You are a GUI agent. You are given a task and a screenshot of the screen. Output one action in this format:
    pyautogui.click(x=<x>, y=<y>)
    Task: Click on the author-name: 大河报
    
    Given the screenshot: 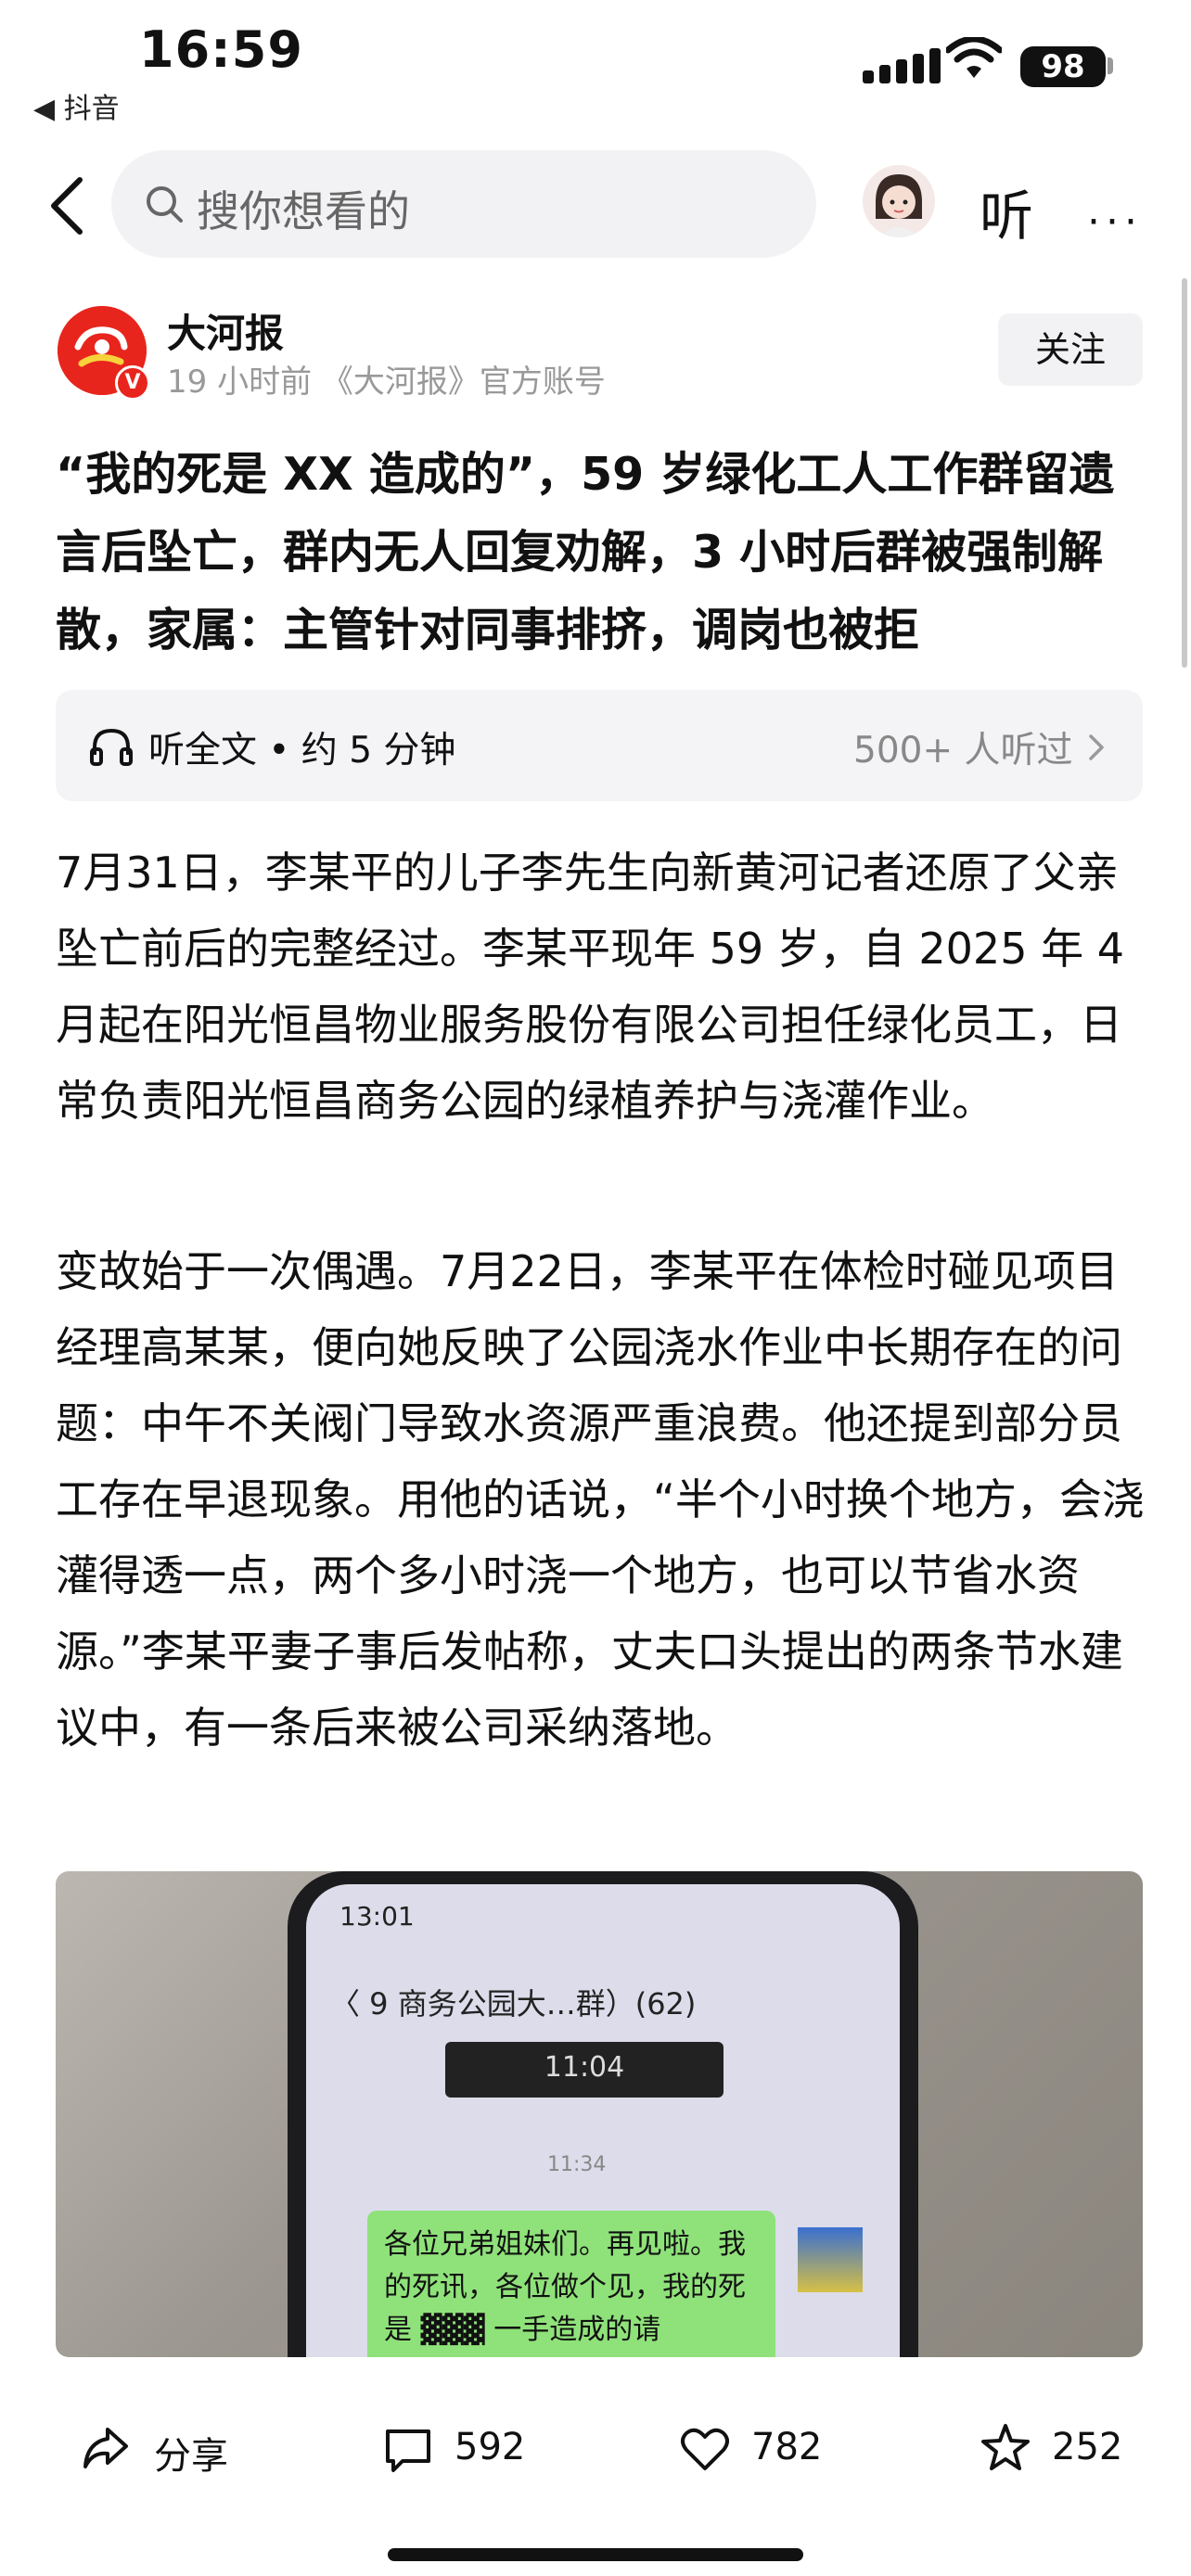 What is the action you would take?
    pyautogui.click(x=225, y=331)
    